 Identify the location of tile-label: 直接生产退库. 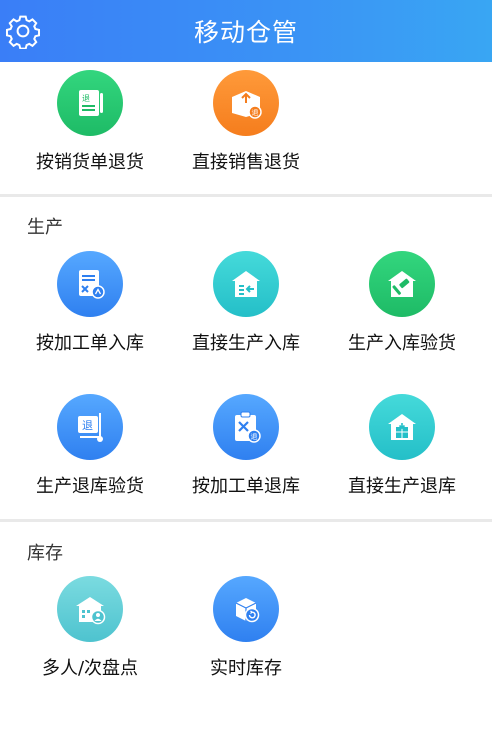
(402, 486).